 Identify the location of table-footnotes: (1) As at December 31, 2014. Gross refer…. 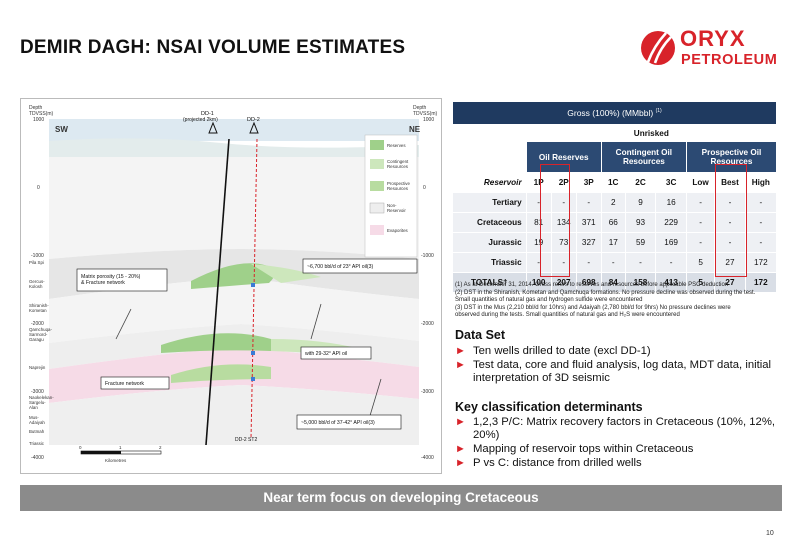
(605, 300).